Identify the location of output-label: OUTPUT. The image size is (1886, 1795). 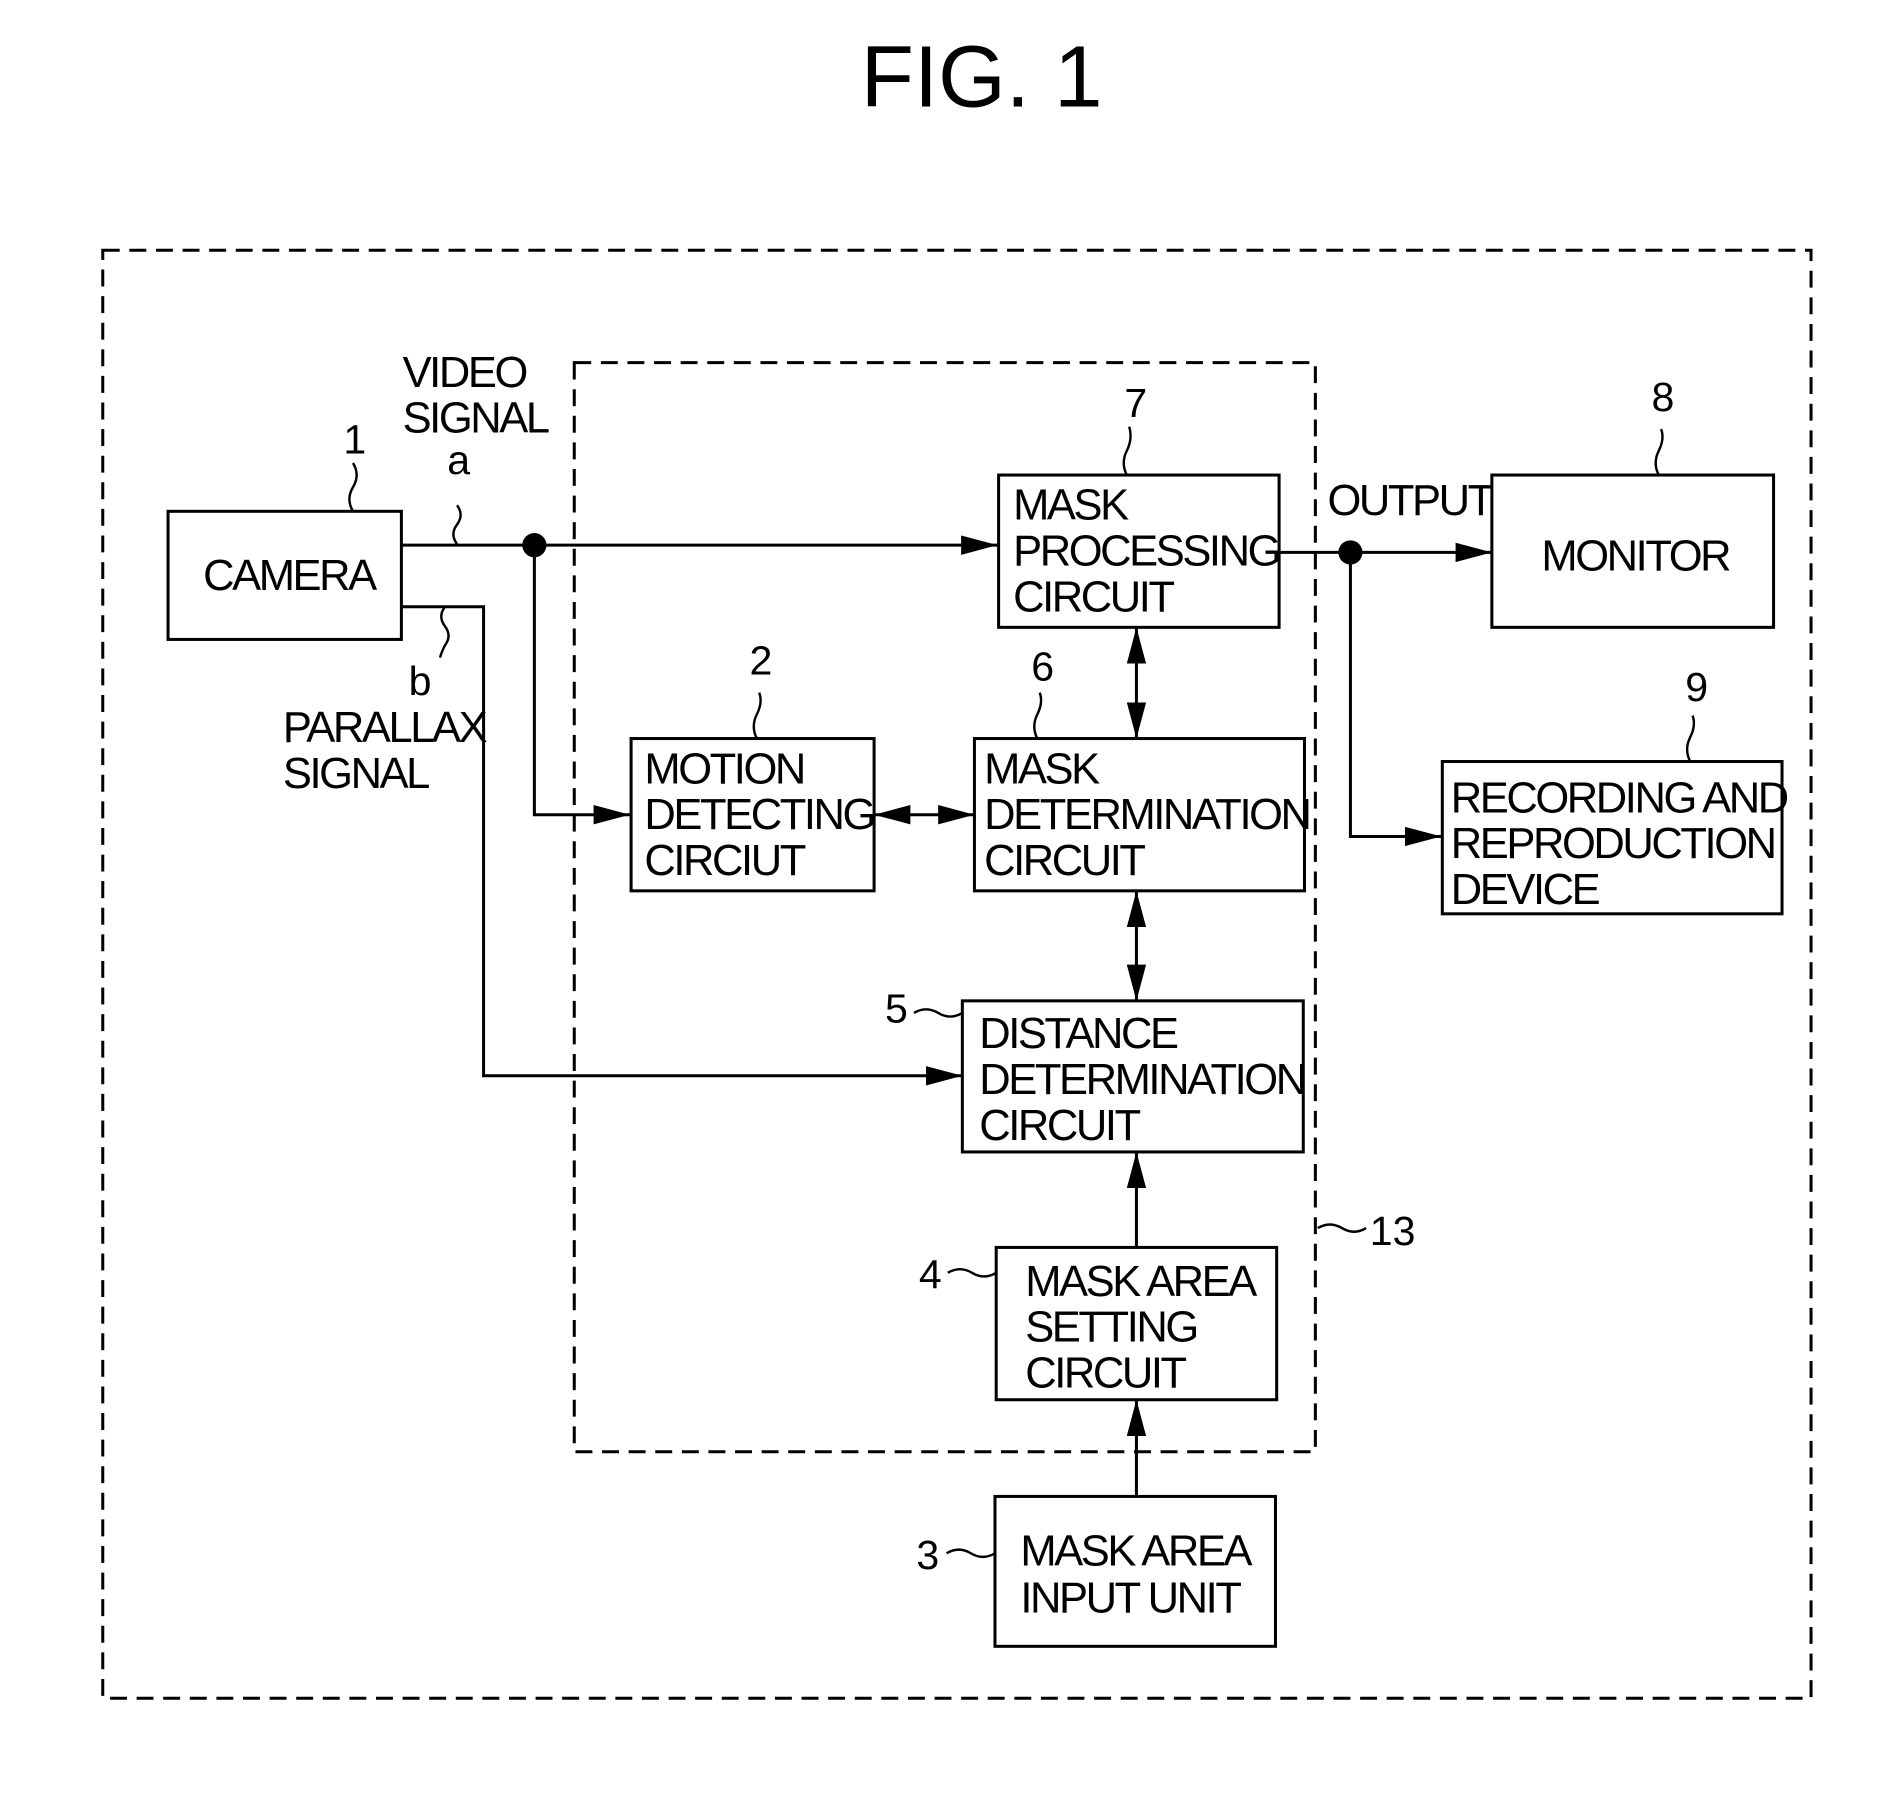
(1410, 501).